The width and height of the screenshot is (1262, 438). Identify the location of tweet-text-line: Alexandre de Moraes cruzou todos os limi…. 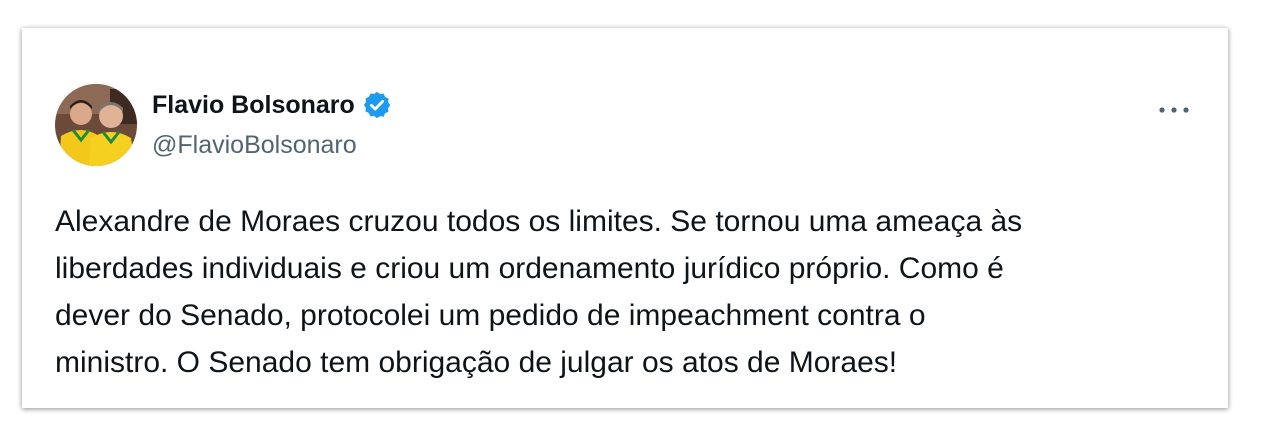
(539, 221).